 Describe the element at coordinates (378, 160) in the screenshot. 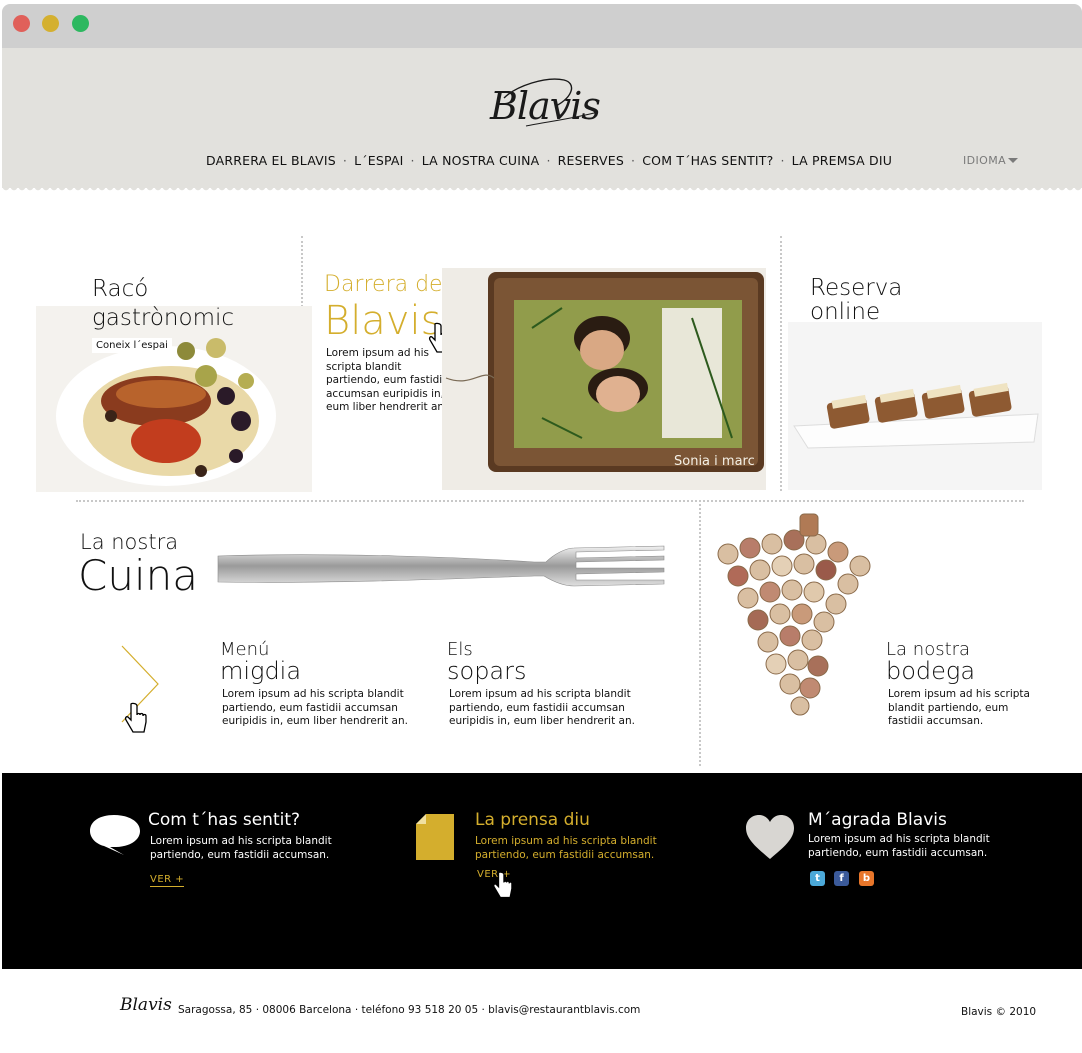

I see `nav-espai: L´ESPAI` at that location.